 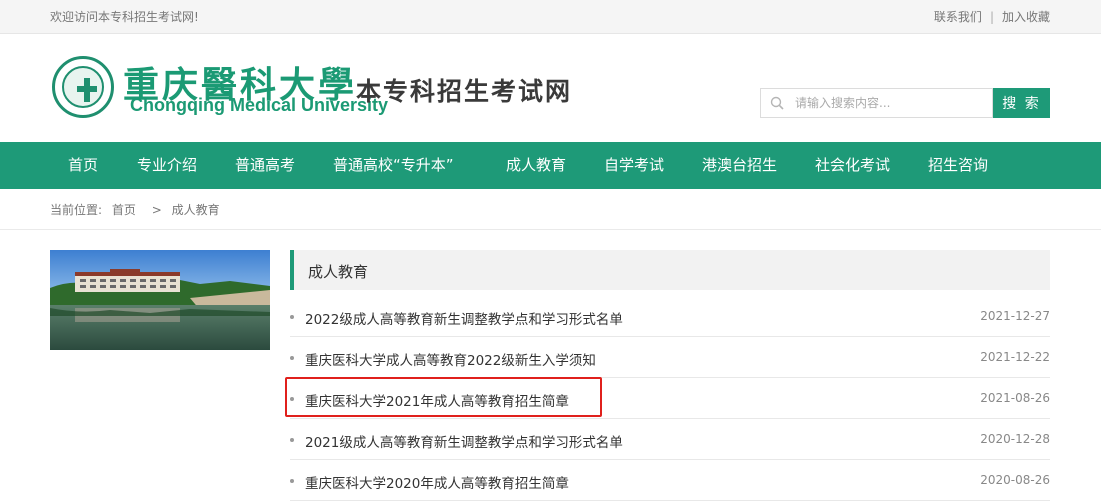 I want to click on news-date: 2020-12-28, so click(x=1015, y=439).